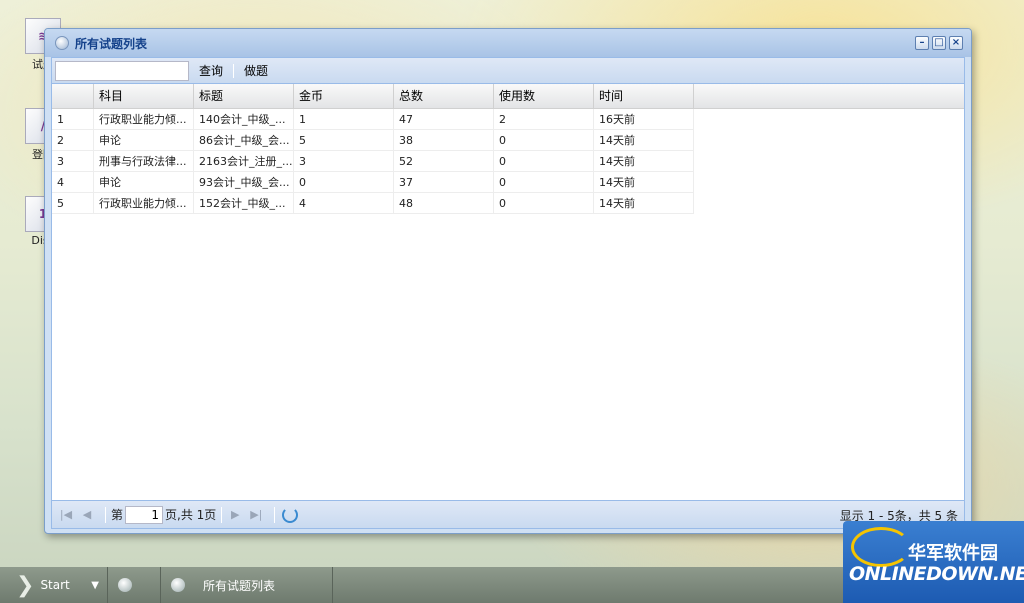 The image size is (1024, 603). Describe the element at coordinates (508, 71) in the screenshot. I see `toolbar: 查询 做题` at that location.